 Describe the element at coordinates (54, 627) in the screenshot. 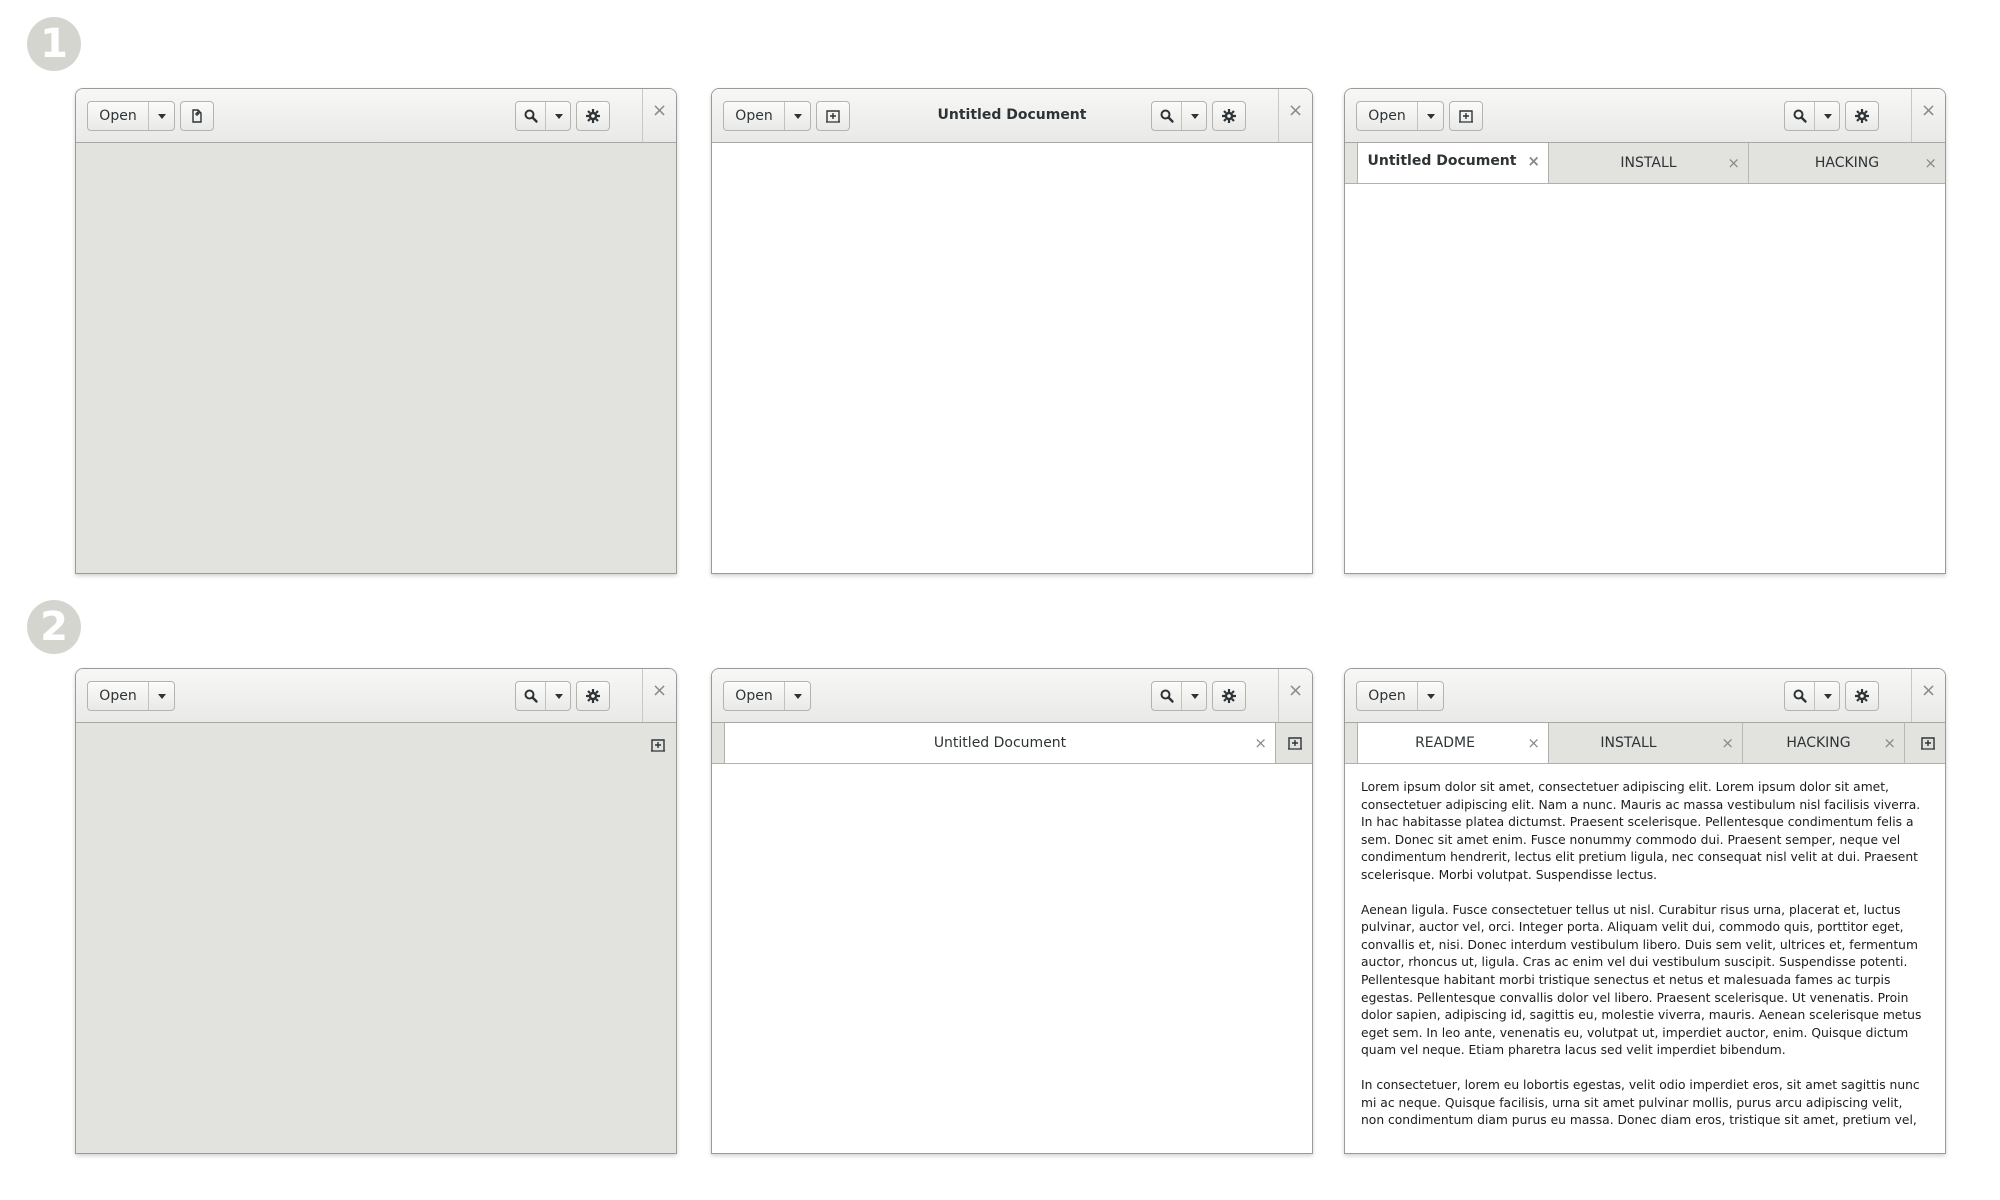

I see `step-badge-2: 2` at that location.